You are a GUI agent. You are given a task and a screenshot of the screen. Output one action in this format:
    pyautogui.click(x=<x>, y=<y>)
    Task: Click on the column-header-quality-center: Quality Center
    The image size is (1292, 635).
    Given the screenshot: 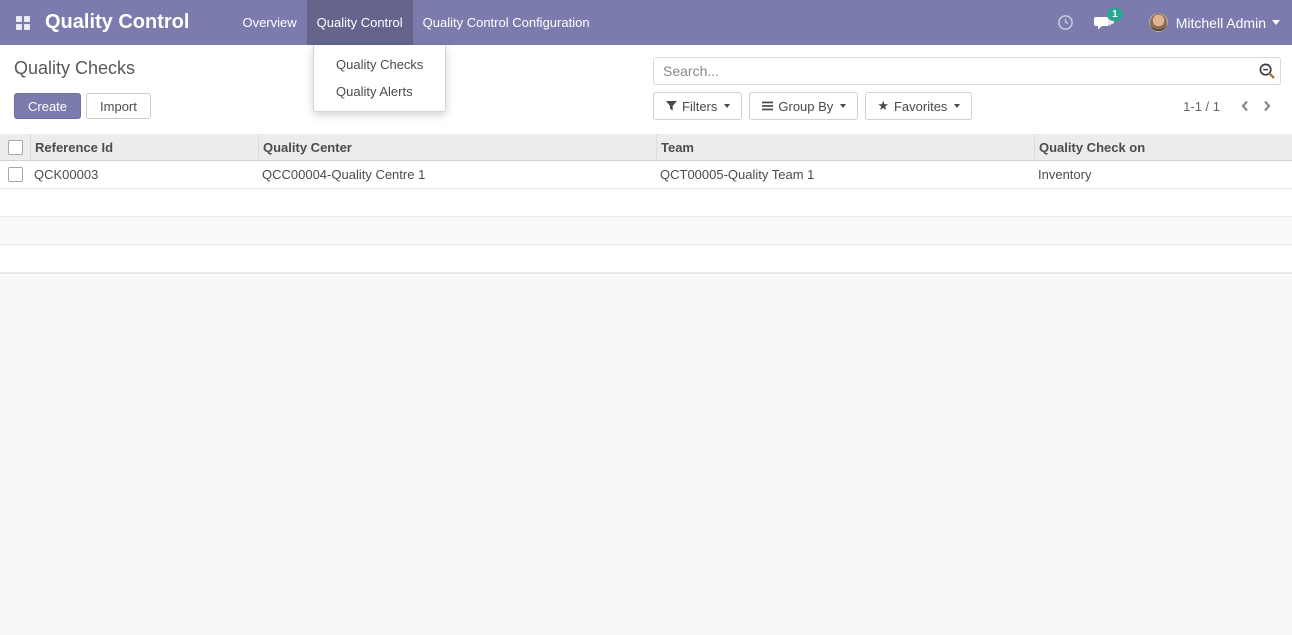 What is the action you would take?
    pyautogui.click(x=457, y=147)
    